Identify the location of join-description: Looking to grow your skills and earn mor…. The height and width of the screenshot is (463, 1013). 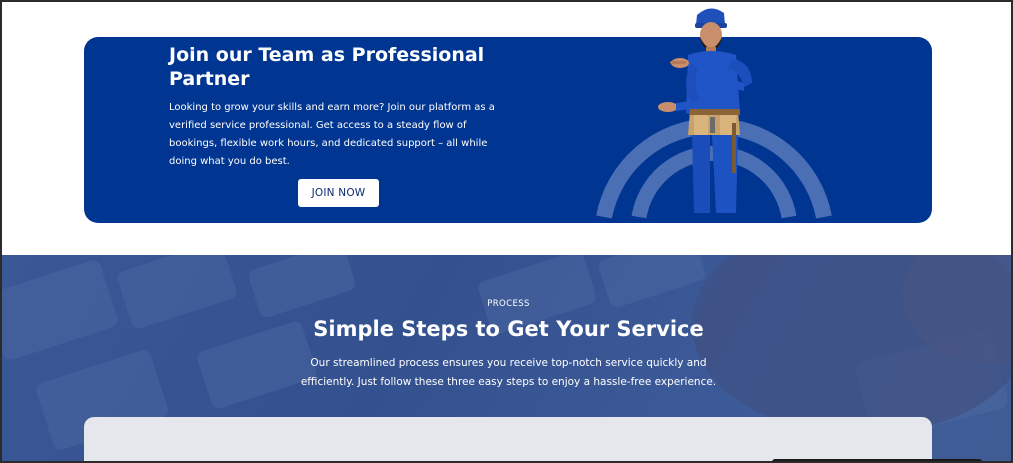
(332, 134).